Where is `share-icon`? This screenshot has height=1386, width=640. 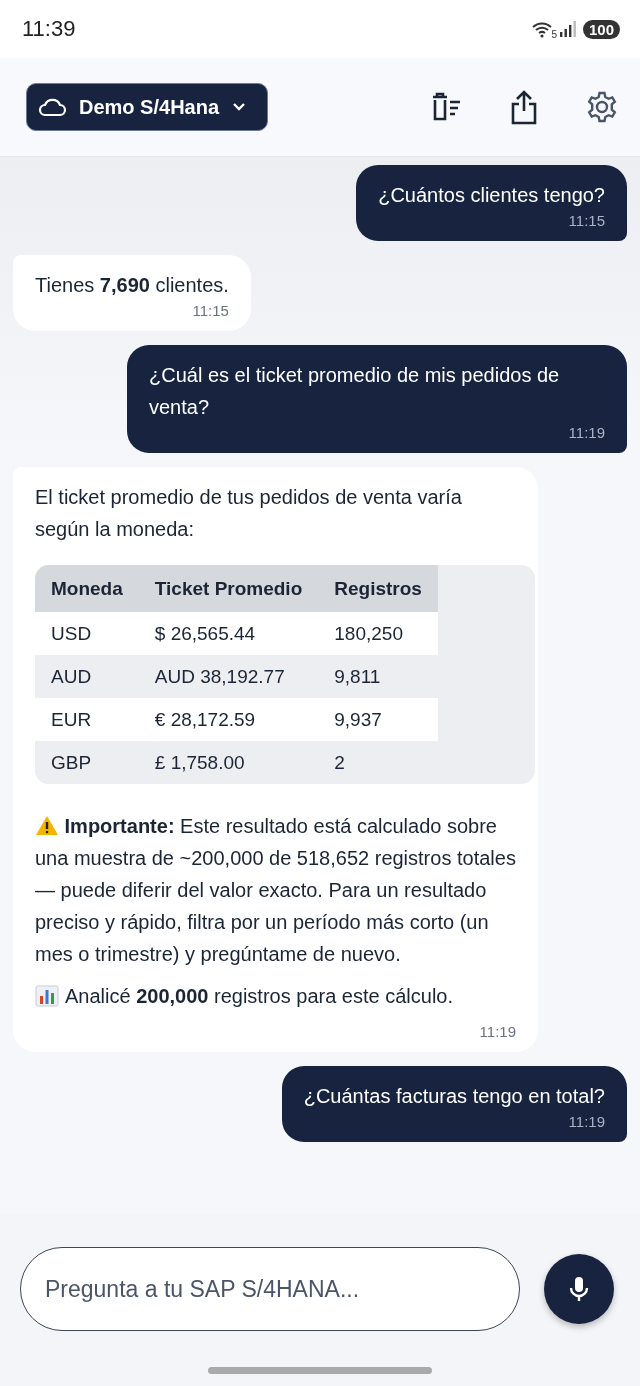 share-icon is located at coordinates (524, 107).